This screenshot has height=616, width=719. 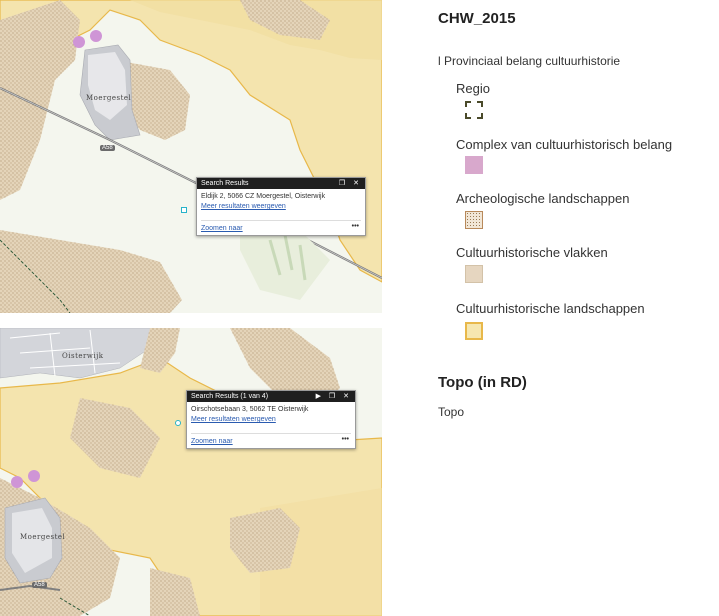 I want to click on landschappen-swatch-icon, so click(x=474, y=331).